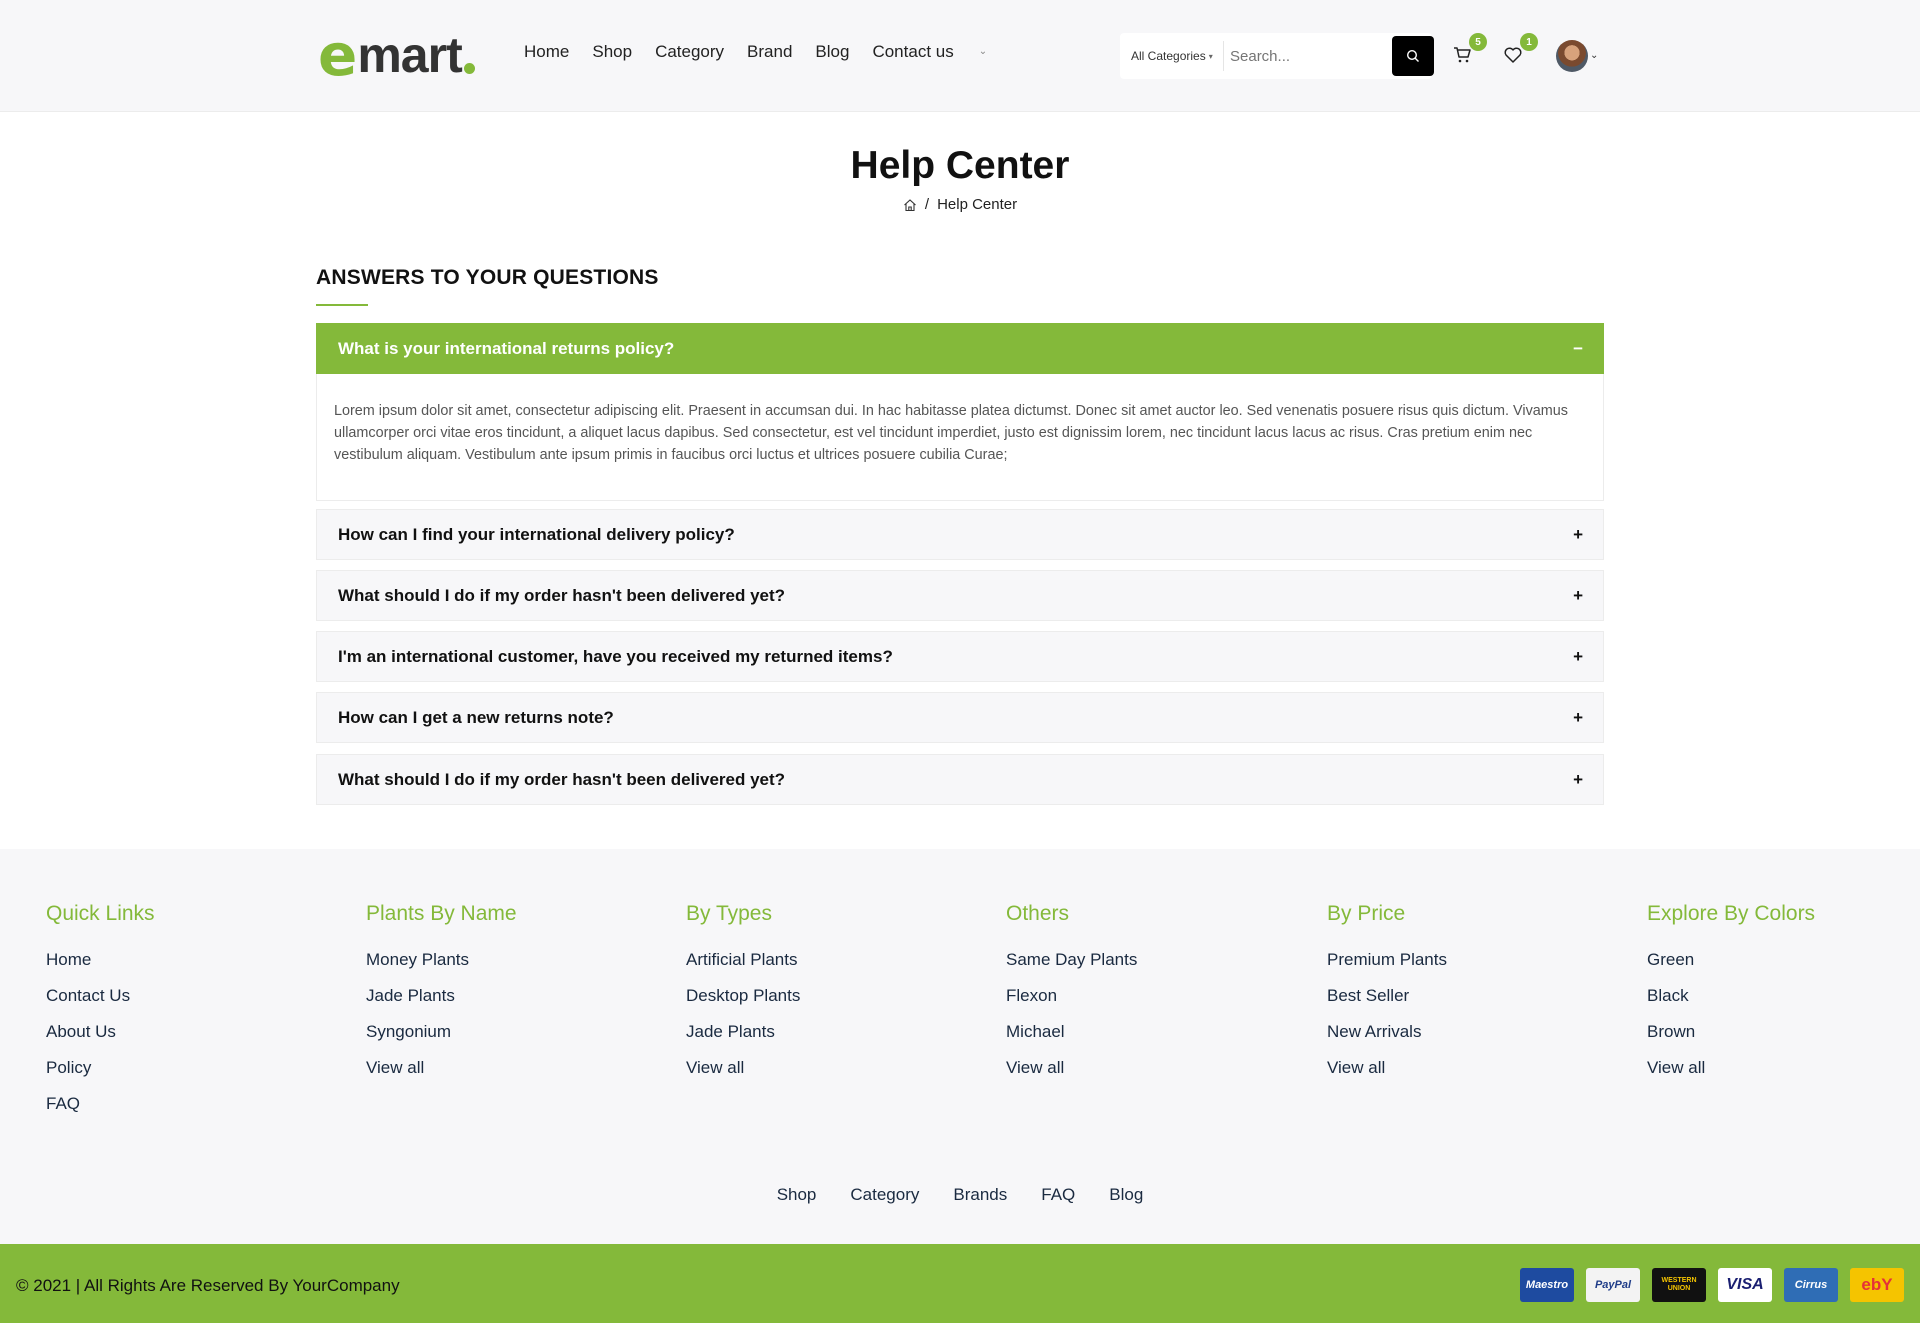  I want to click on ebay-icon: ebY, so click(1877, 1285).